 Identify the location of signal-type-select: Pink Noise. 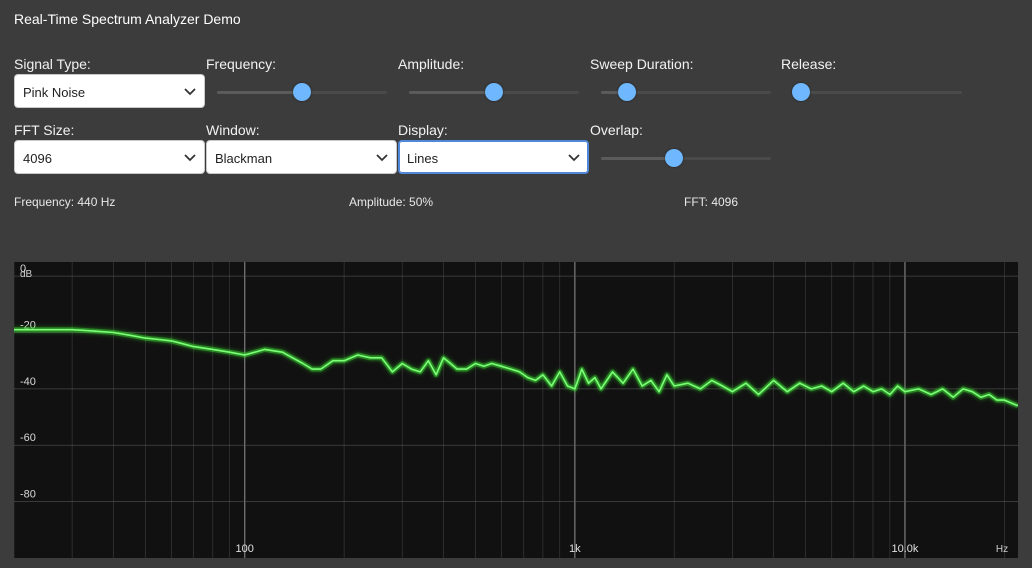
(109, 91).